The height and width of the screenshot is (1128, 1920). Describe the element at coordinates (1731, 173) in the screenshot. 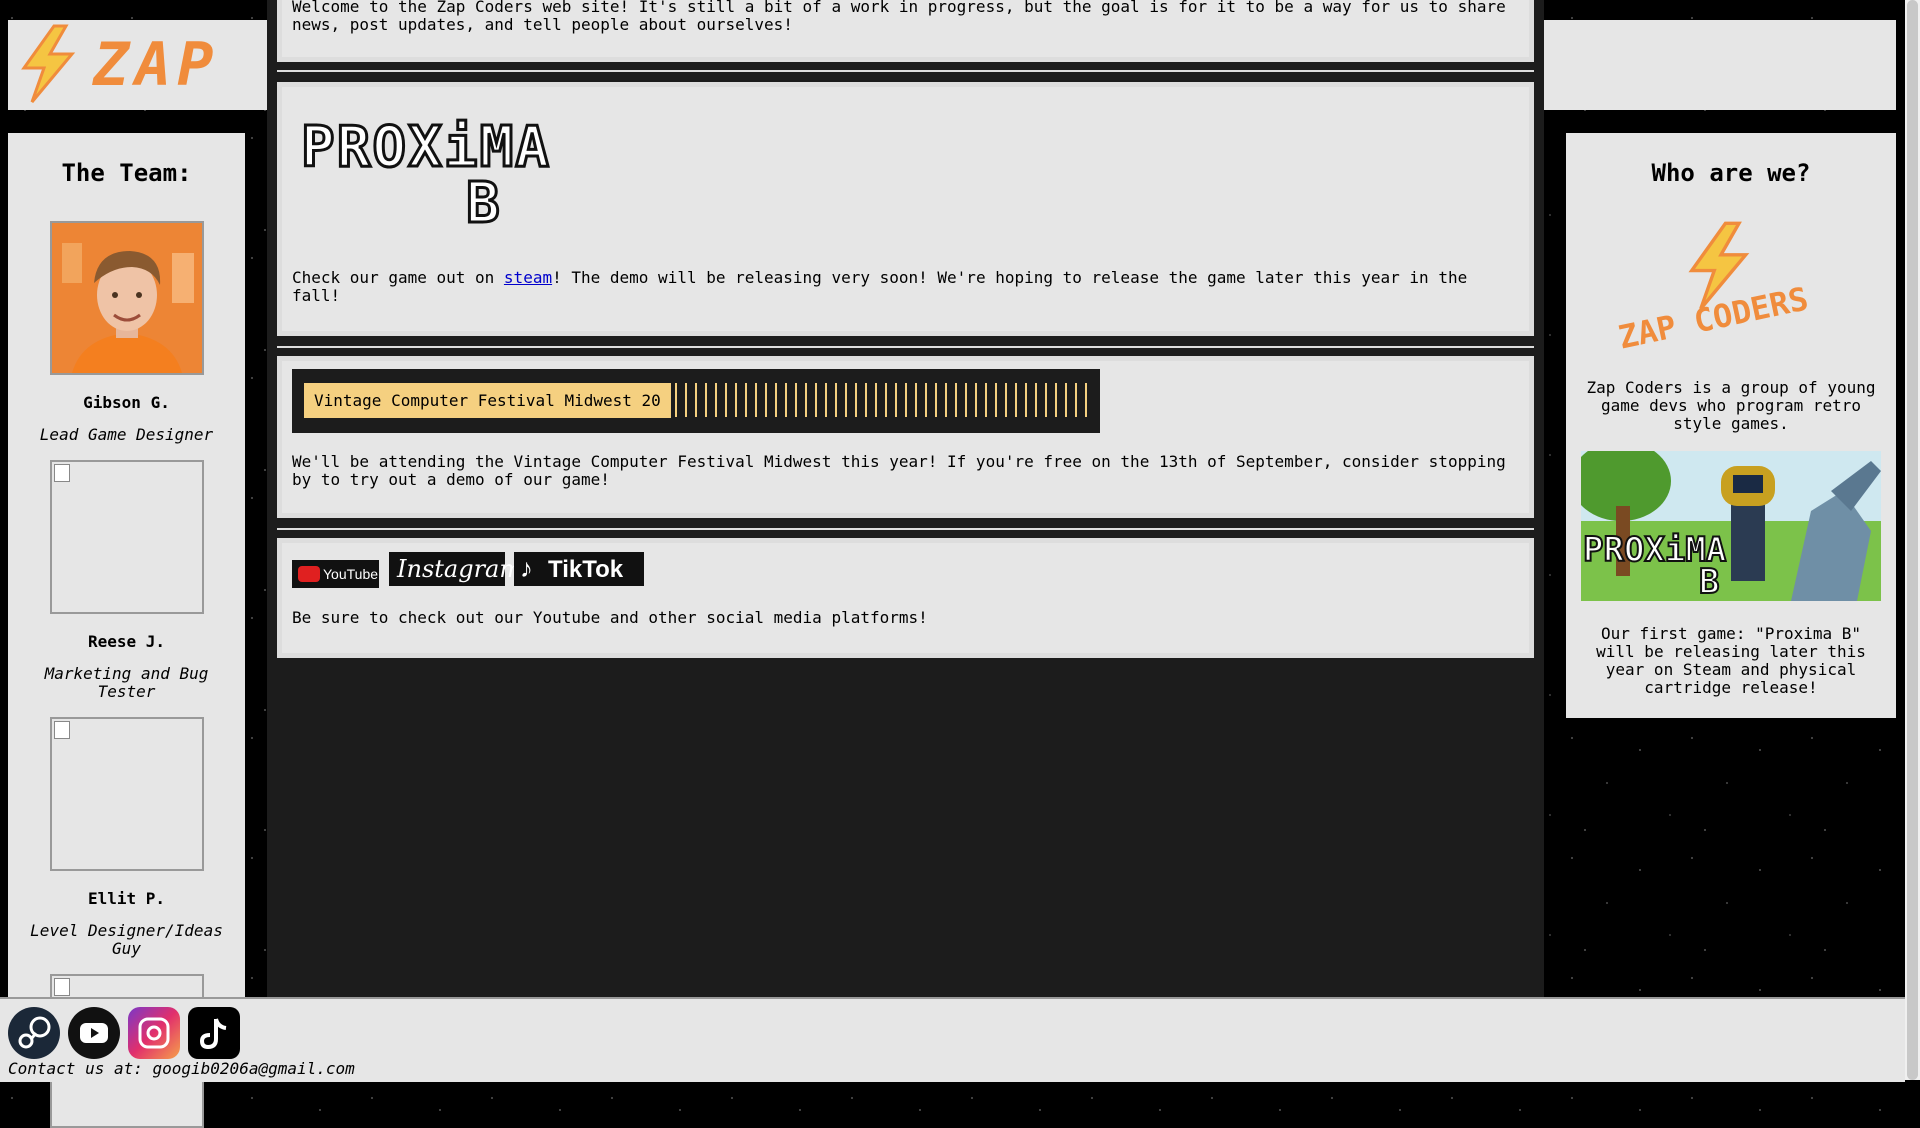

I see `about-title: Who are we?` at that location.